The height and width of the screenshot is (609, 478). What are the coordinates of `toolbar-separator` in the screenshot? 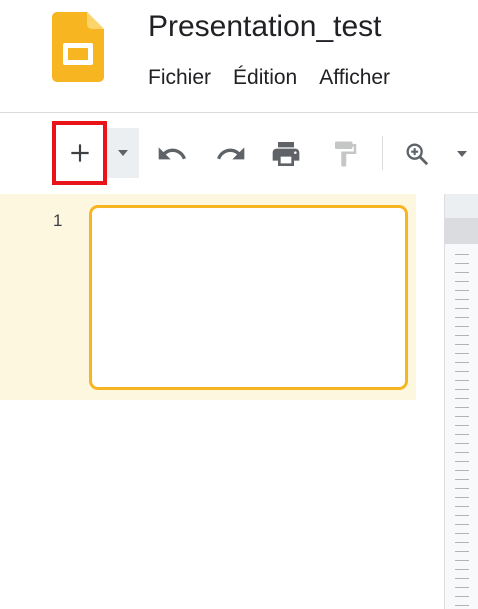 It's located at (382, 153).